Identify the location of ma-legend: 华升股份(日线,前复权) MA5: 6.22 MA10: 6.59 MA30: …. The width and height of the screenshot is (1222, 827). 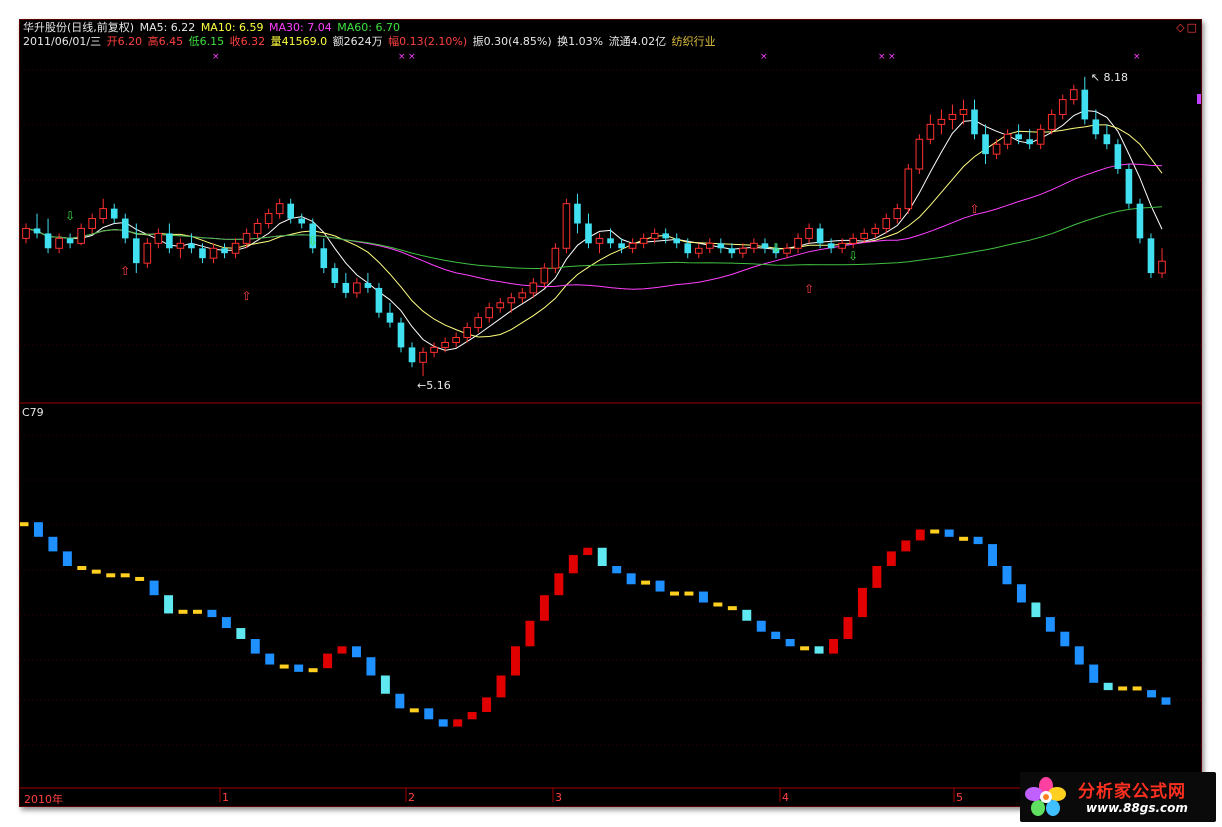
(212, 27).